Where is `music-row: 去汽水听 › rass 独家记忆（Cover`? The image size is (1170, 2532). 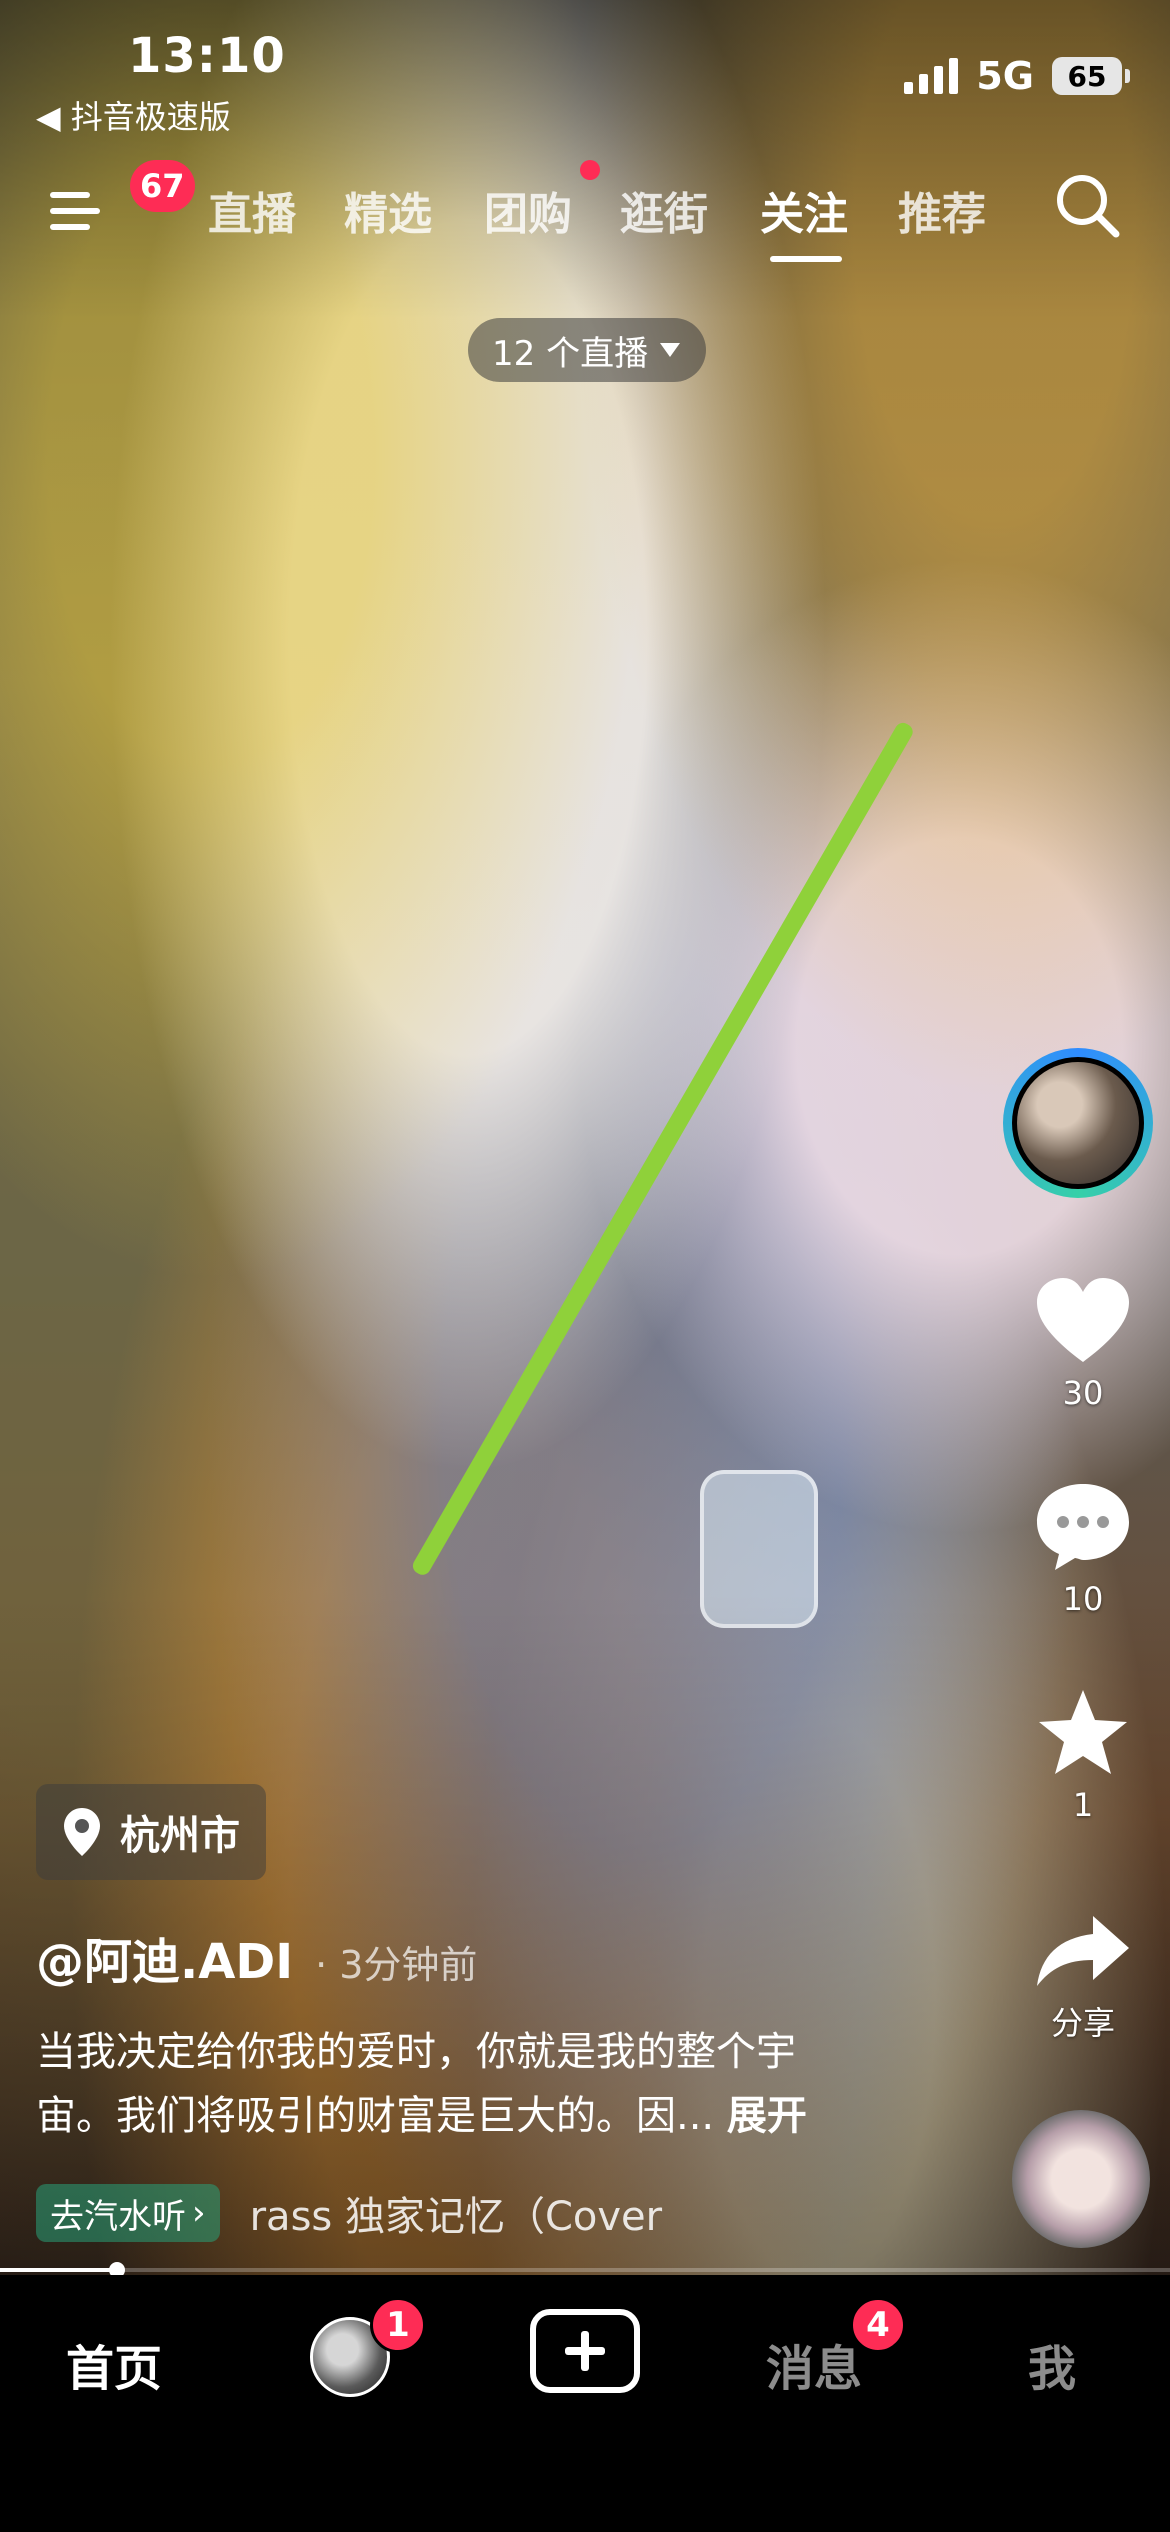 music-row: 去汽水听 › rass 独家记忆（Cover is located at coordinates (349, 2213).